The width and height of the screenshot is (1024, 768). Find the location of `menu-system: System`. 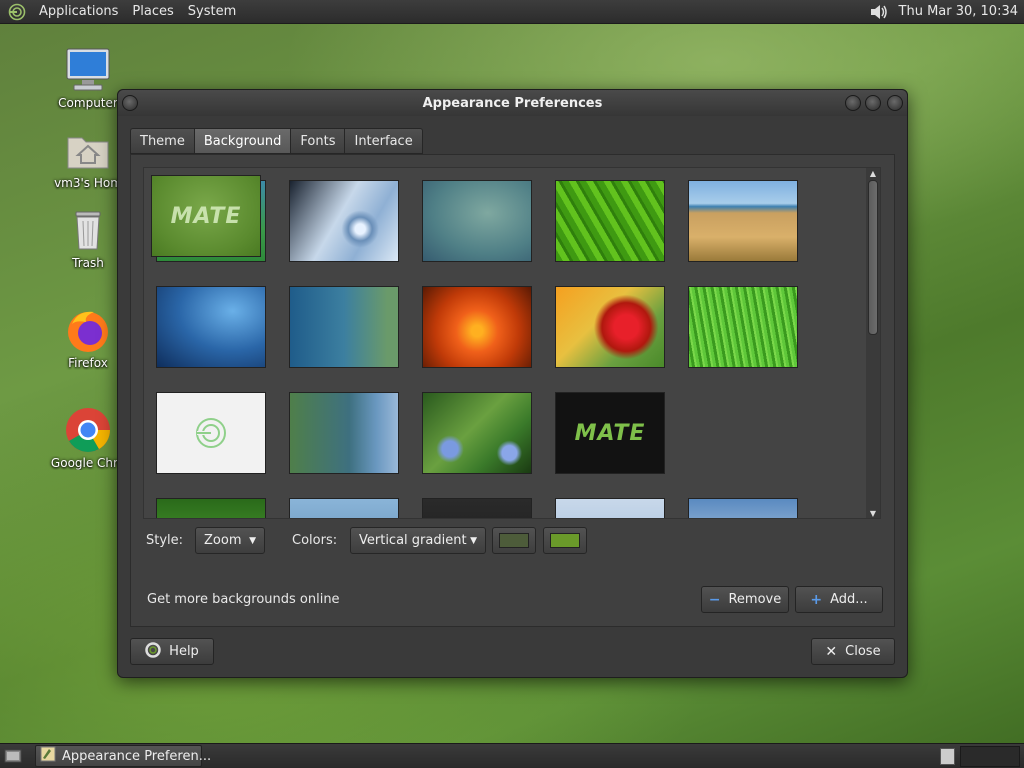

menu-system: System is located at coordinates (212, 11).